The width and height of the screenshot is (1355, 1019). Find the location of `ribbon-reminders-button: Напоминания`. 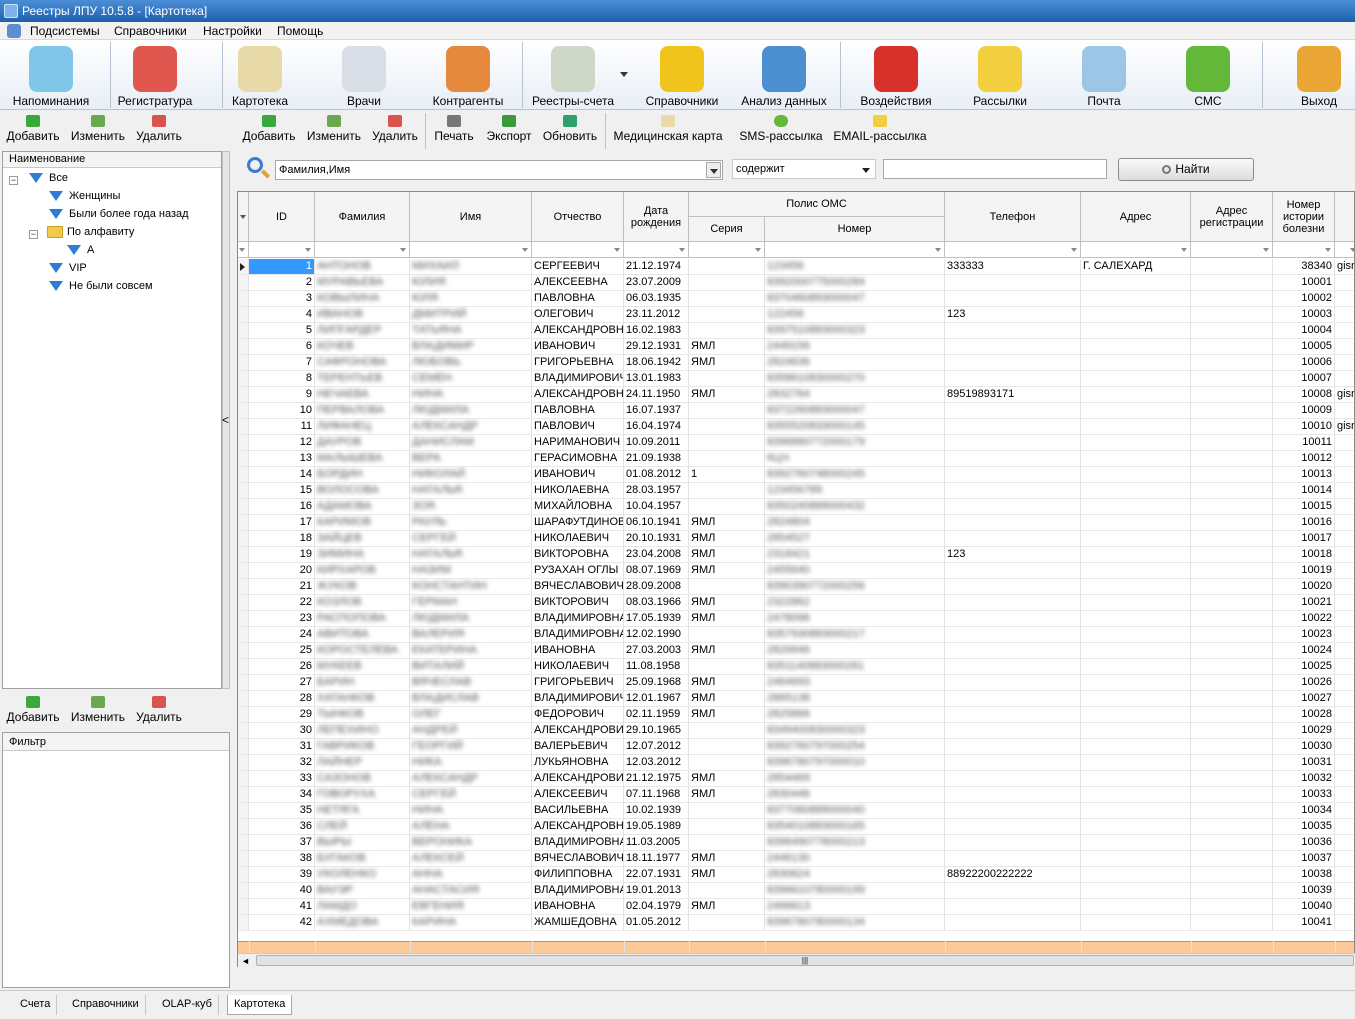

ribbon-reminders-button: Напоминания is located at coordinates (51, 75).